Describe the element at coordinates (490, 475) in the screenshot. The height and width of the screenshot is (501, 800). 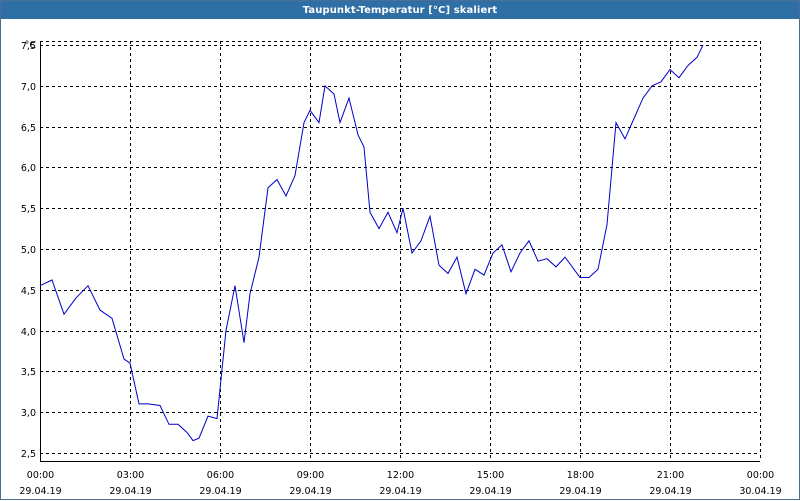
I see `x-tick-time: 15:00` at that location.